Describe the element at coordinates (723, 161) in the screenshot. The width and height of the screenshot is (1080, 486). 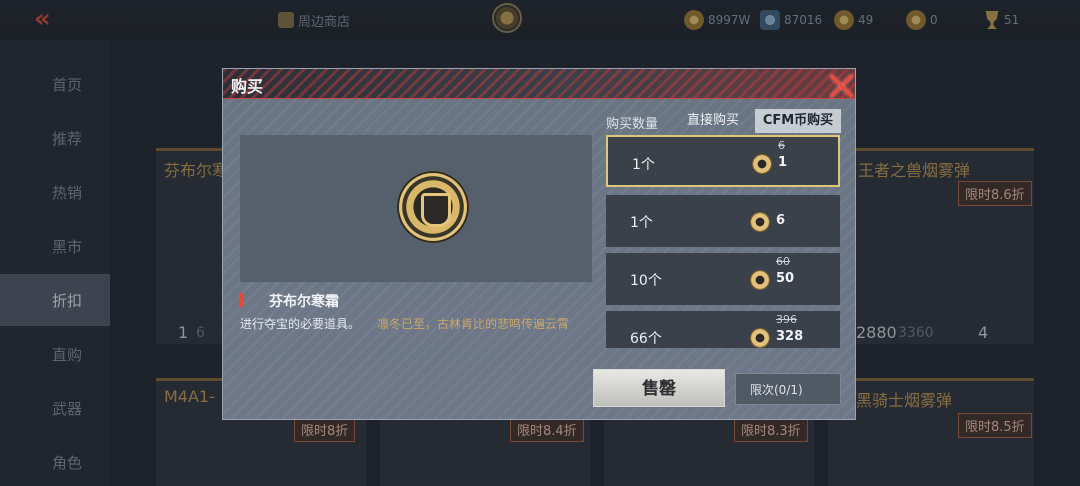
I see `quantity-option: 1个 6 1` at that location.